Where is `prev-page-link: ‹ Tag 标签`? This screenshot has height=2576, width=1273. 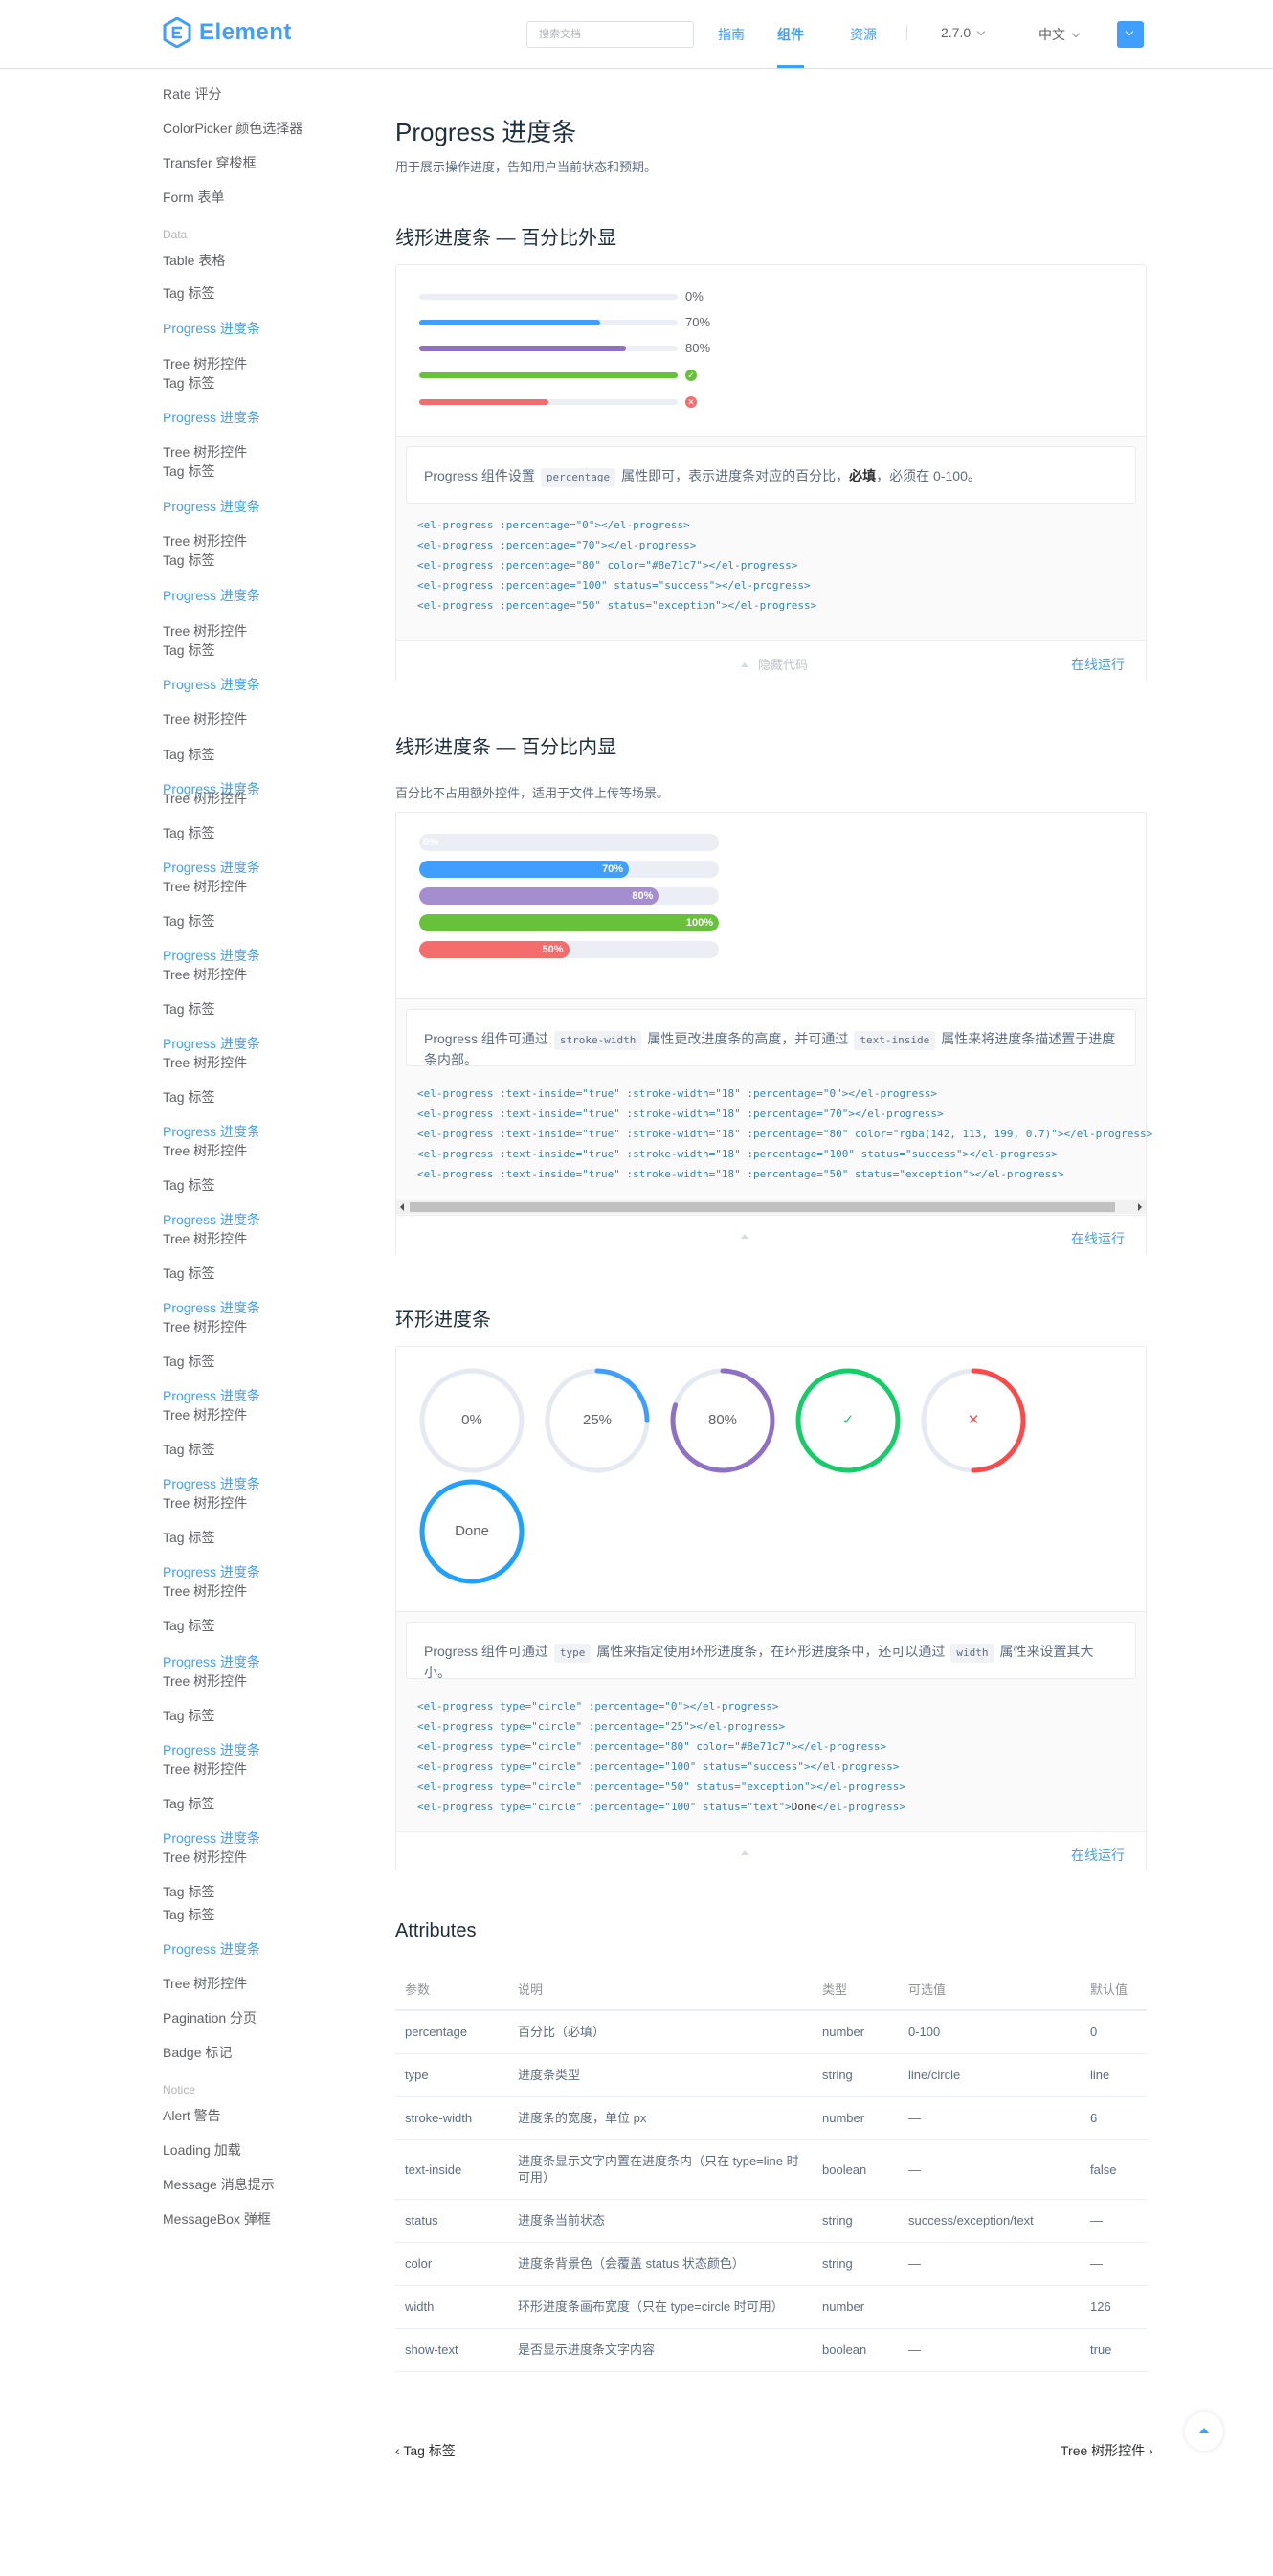
prev-page-link: ‹ Tag 标签 is located at coordinates (425, 2451).